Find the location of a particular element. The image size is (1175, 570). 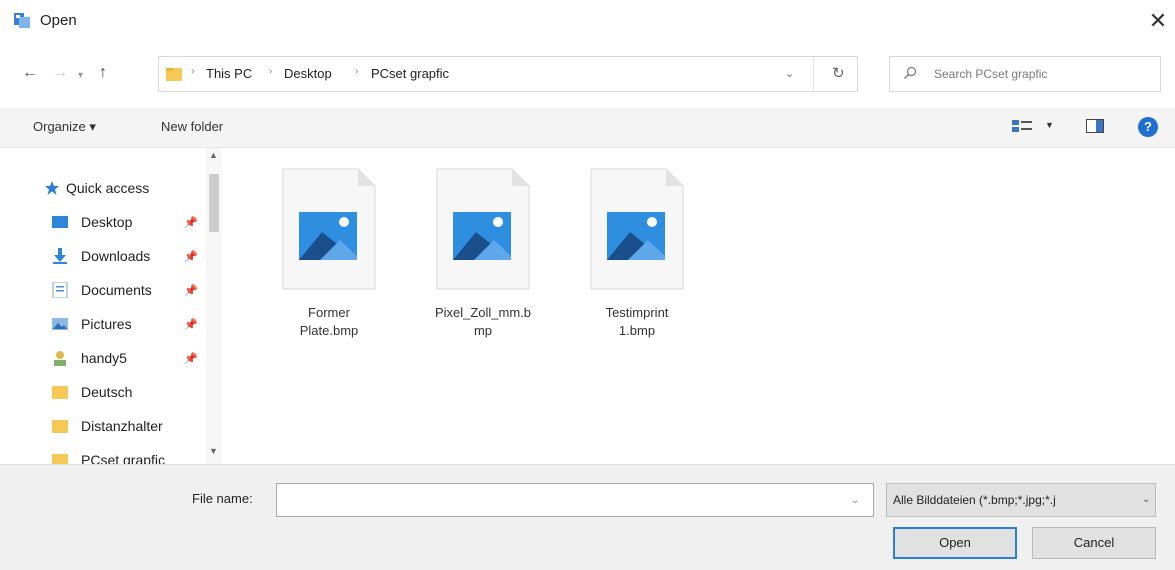

file-name: Testimprint 1.bmp is located at coordinates (637, 322).